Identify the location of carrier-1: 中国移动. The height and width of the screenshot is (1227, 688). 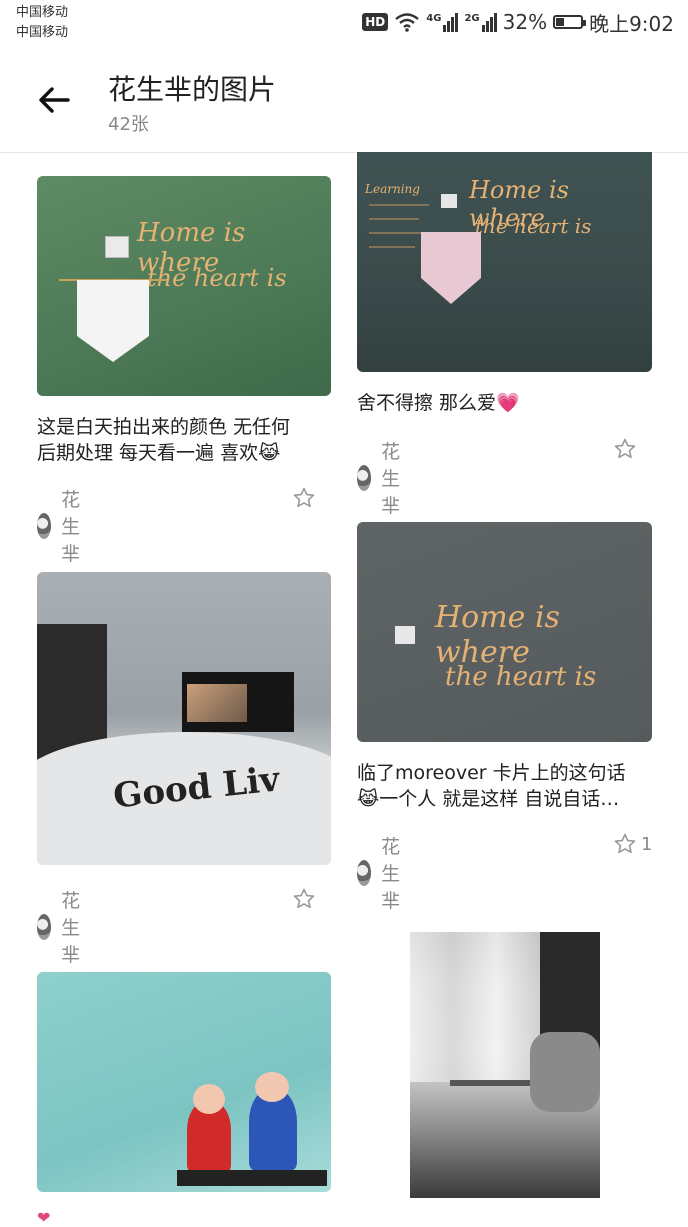
(42, 12).